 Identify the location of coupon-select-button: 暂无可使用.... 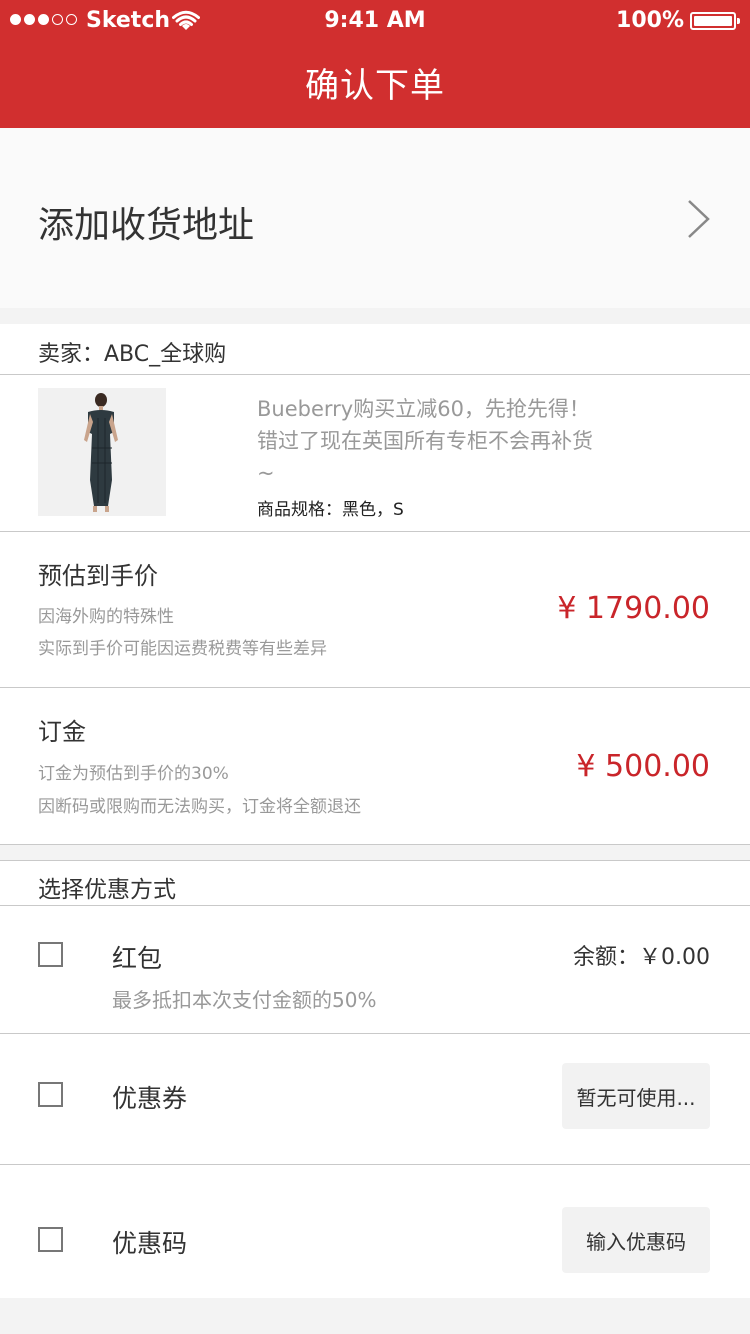
(636, 1096).